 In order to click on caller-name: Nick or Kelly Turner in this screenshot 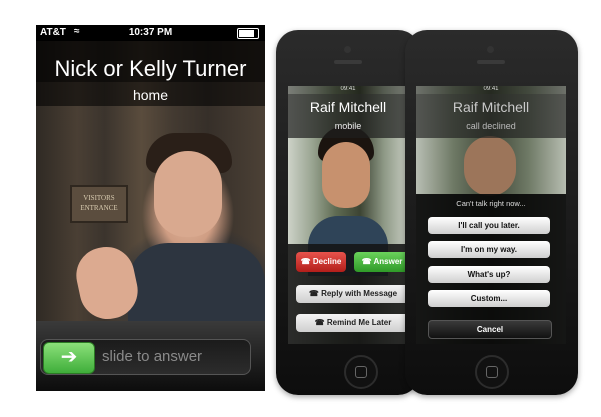, I will do `click(150, 68)`.